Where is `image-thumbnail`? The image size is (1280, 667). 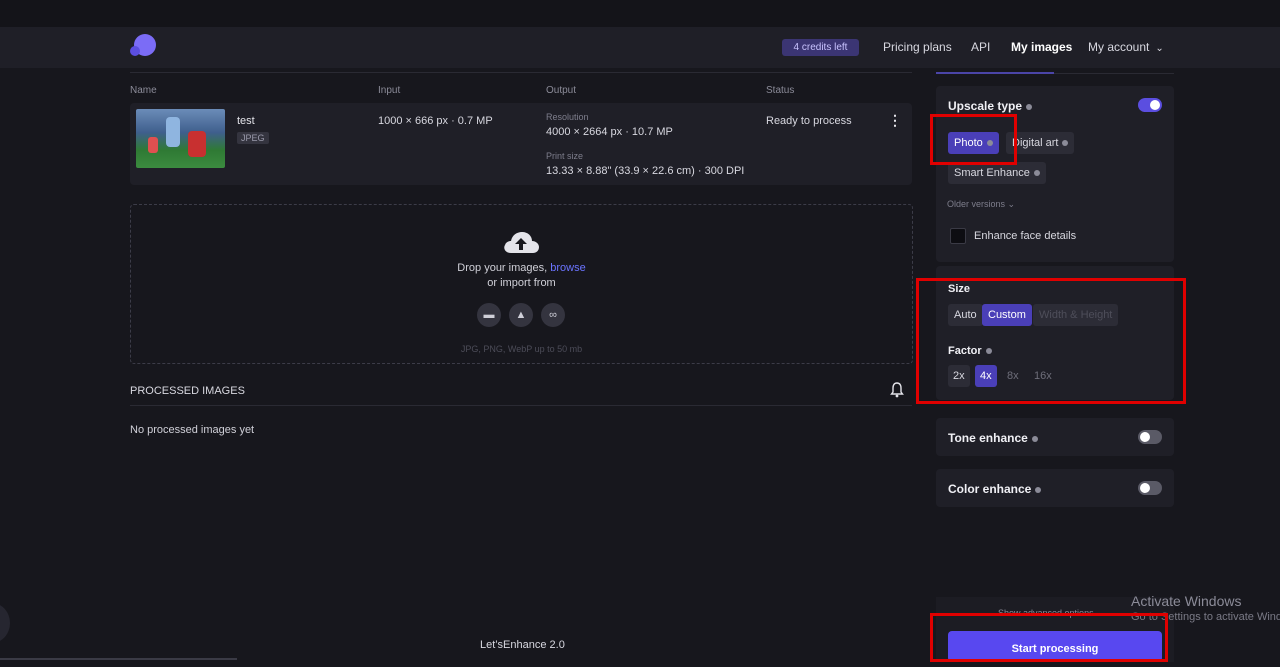
image-thumbnail is located at coordinates (180, 138).